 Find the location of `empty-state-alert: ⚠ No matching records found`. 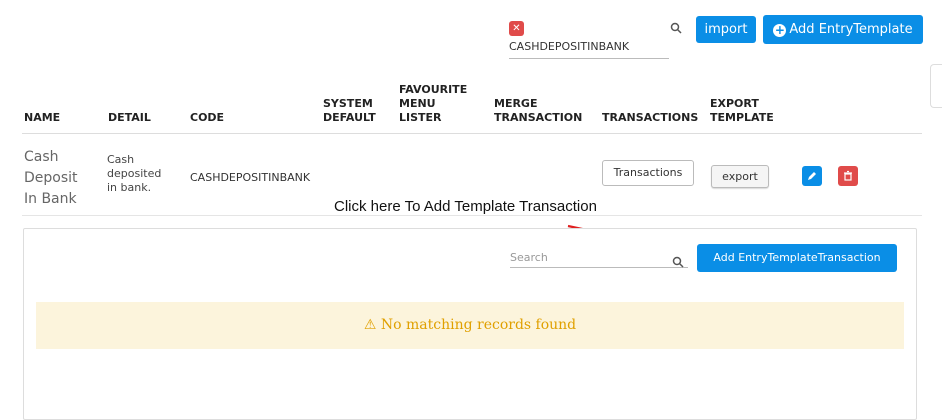

empty-state-alert: ⚠ No matching records found is located at coordinates (470, 325).